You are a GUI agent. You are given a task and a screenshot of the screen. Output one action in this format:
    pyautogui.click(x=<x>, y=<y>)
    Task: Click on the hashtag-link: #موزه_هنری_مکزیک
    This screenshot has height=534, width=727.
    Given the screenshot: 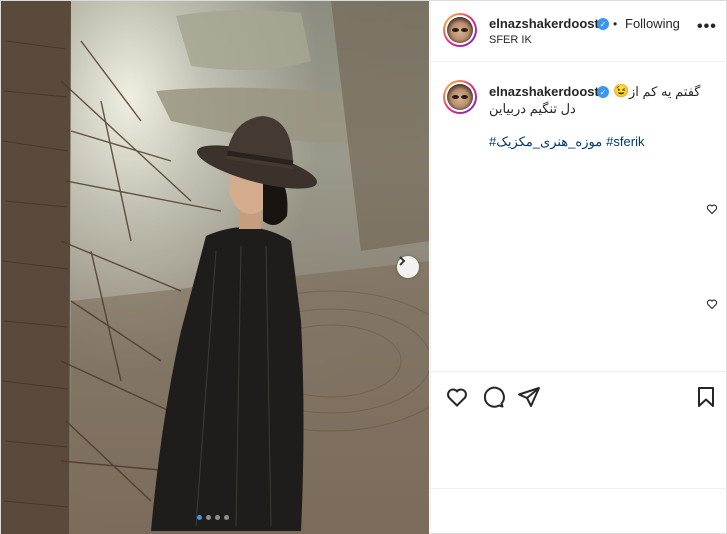 What is the action you would take?
    pyautogui.click(x=545, y=141)
    